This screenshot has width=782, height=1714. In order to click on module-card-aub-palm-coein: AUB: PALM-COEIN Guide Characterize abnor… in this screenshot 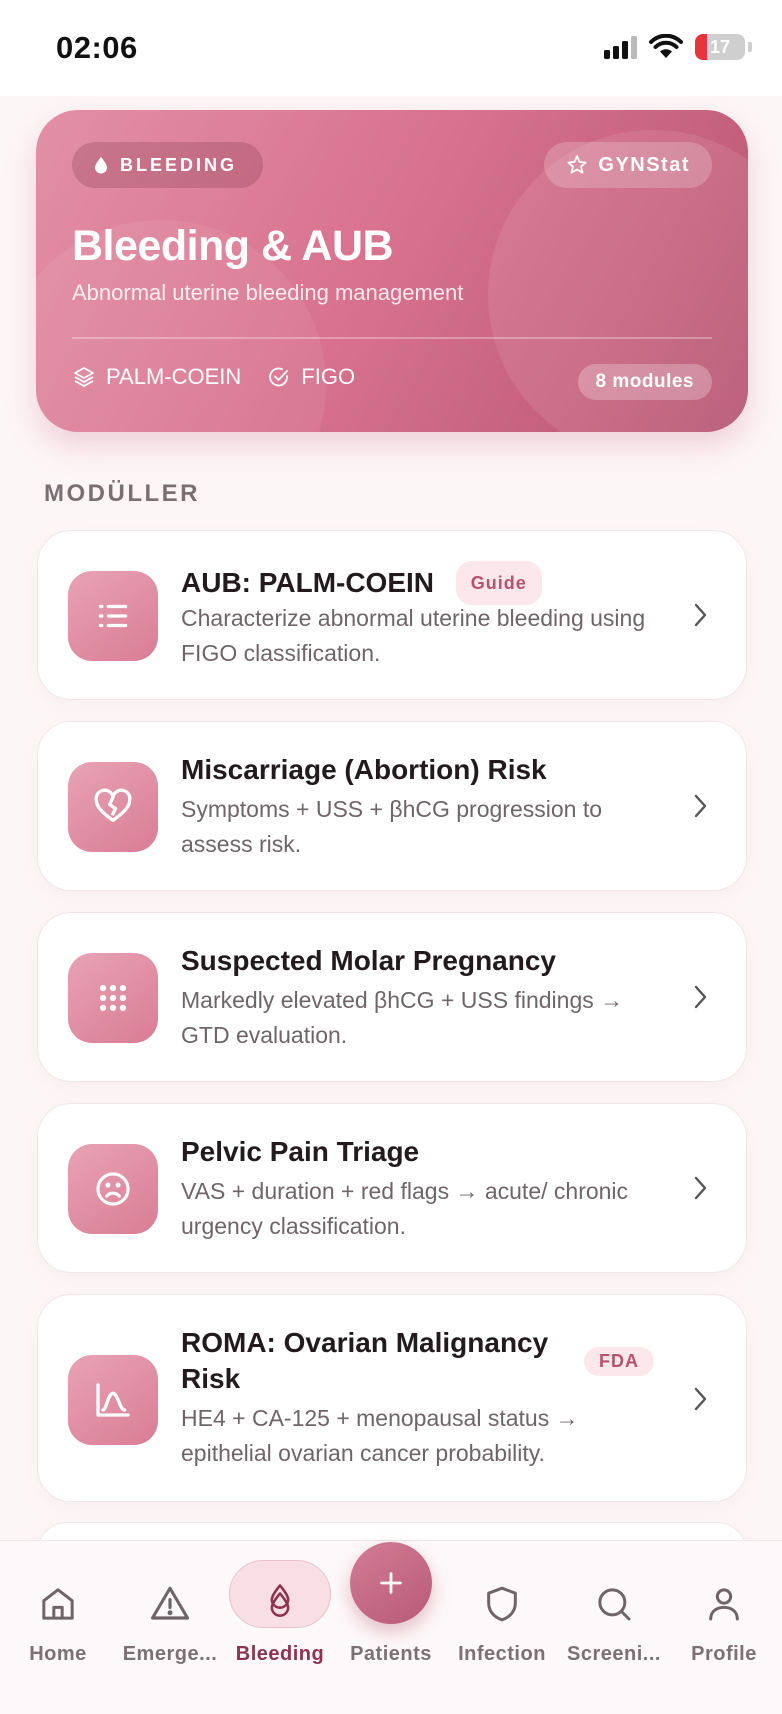, I will do `click(392, 615)`.